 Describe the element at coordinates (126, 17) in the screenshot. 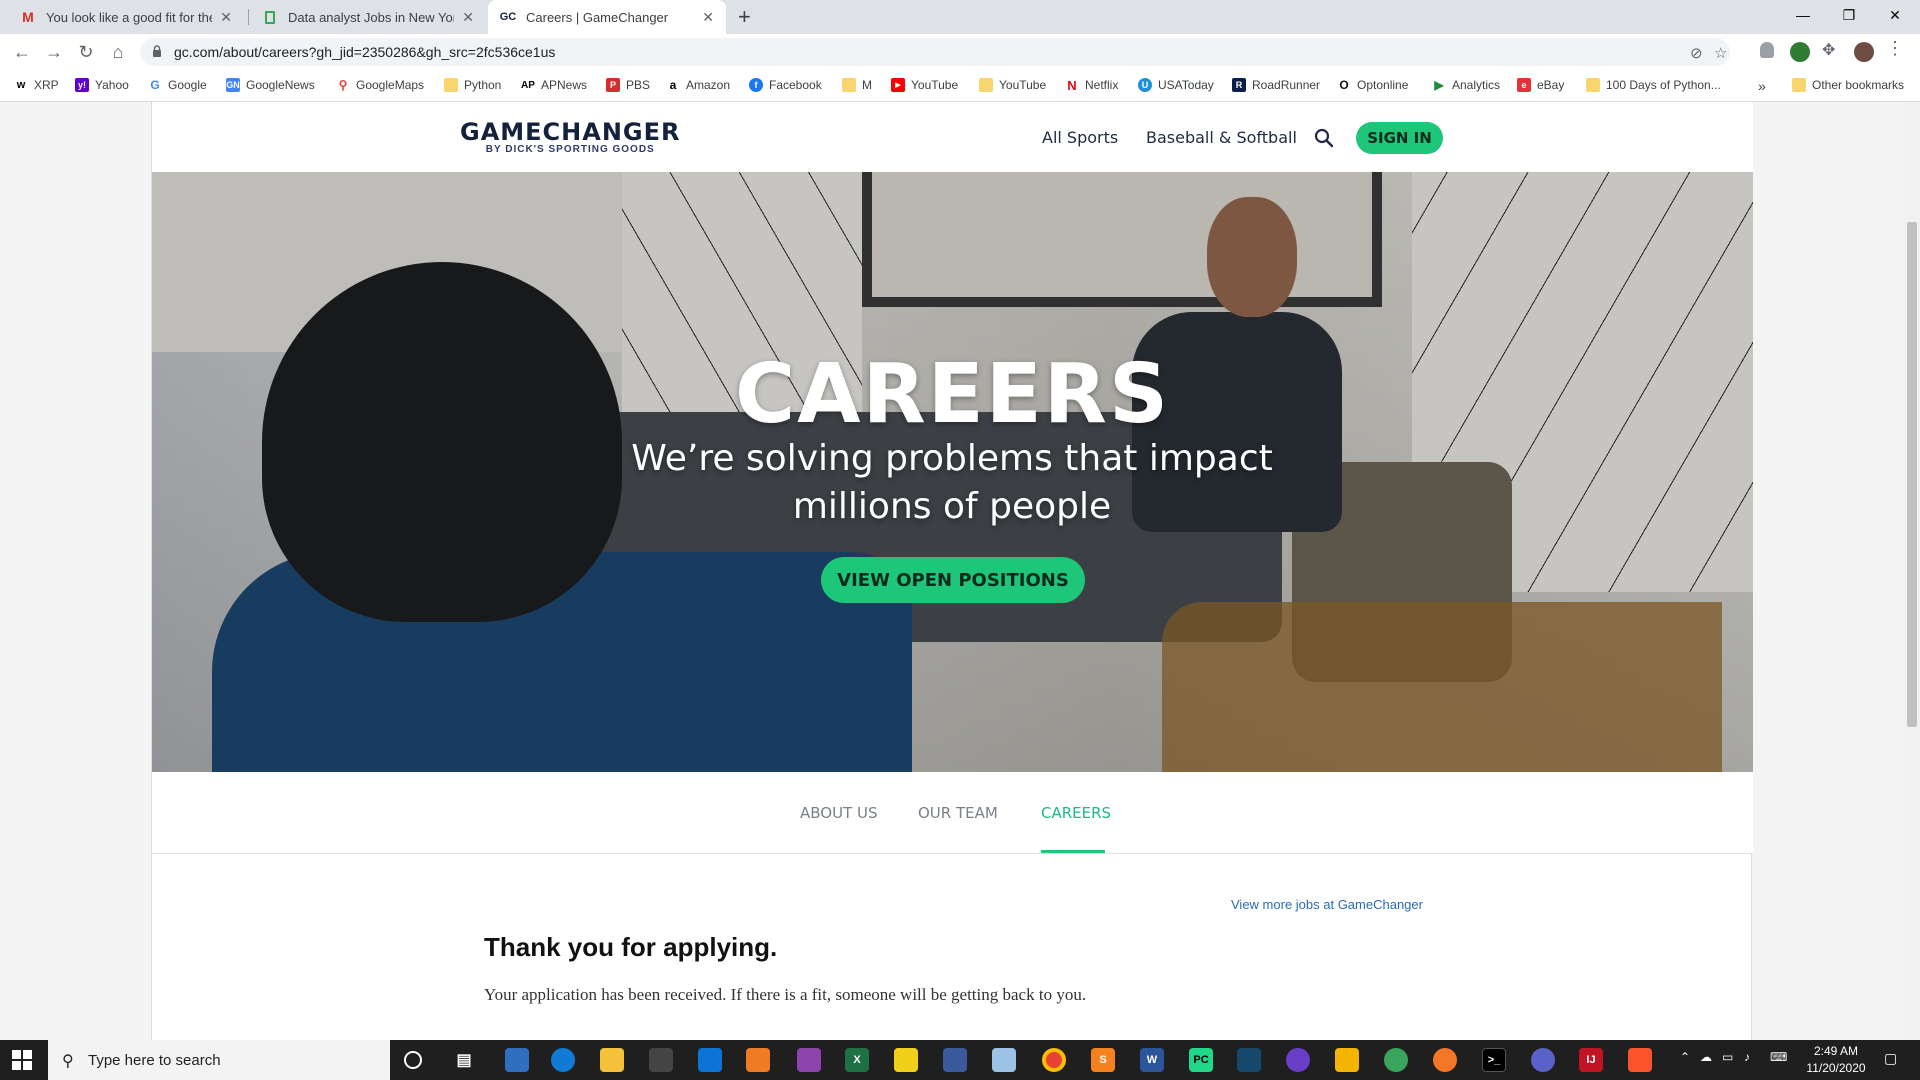

I see `tab-gmail: M You look like a good fit for the jo ✕` at that location.